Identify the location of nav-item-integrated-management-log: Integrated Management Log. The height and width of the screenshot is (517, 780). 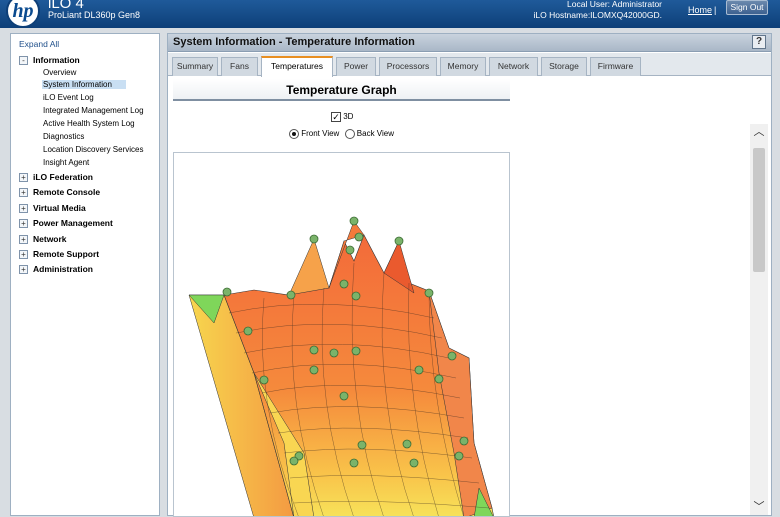
(93, 110).